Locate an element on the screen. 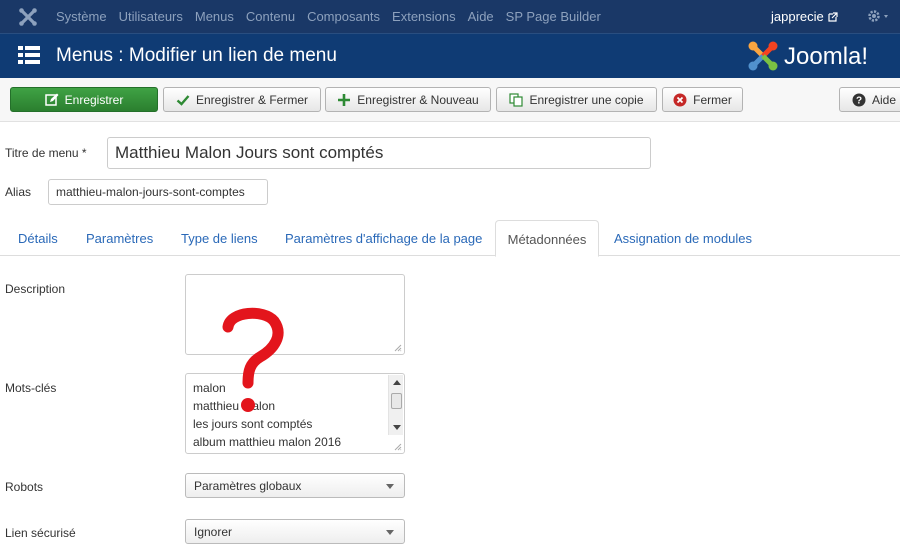 The width and height of the screenshot is (900, 550). edit-icon is located at coordinates (51, 99).